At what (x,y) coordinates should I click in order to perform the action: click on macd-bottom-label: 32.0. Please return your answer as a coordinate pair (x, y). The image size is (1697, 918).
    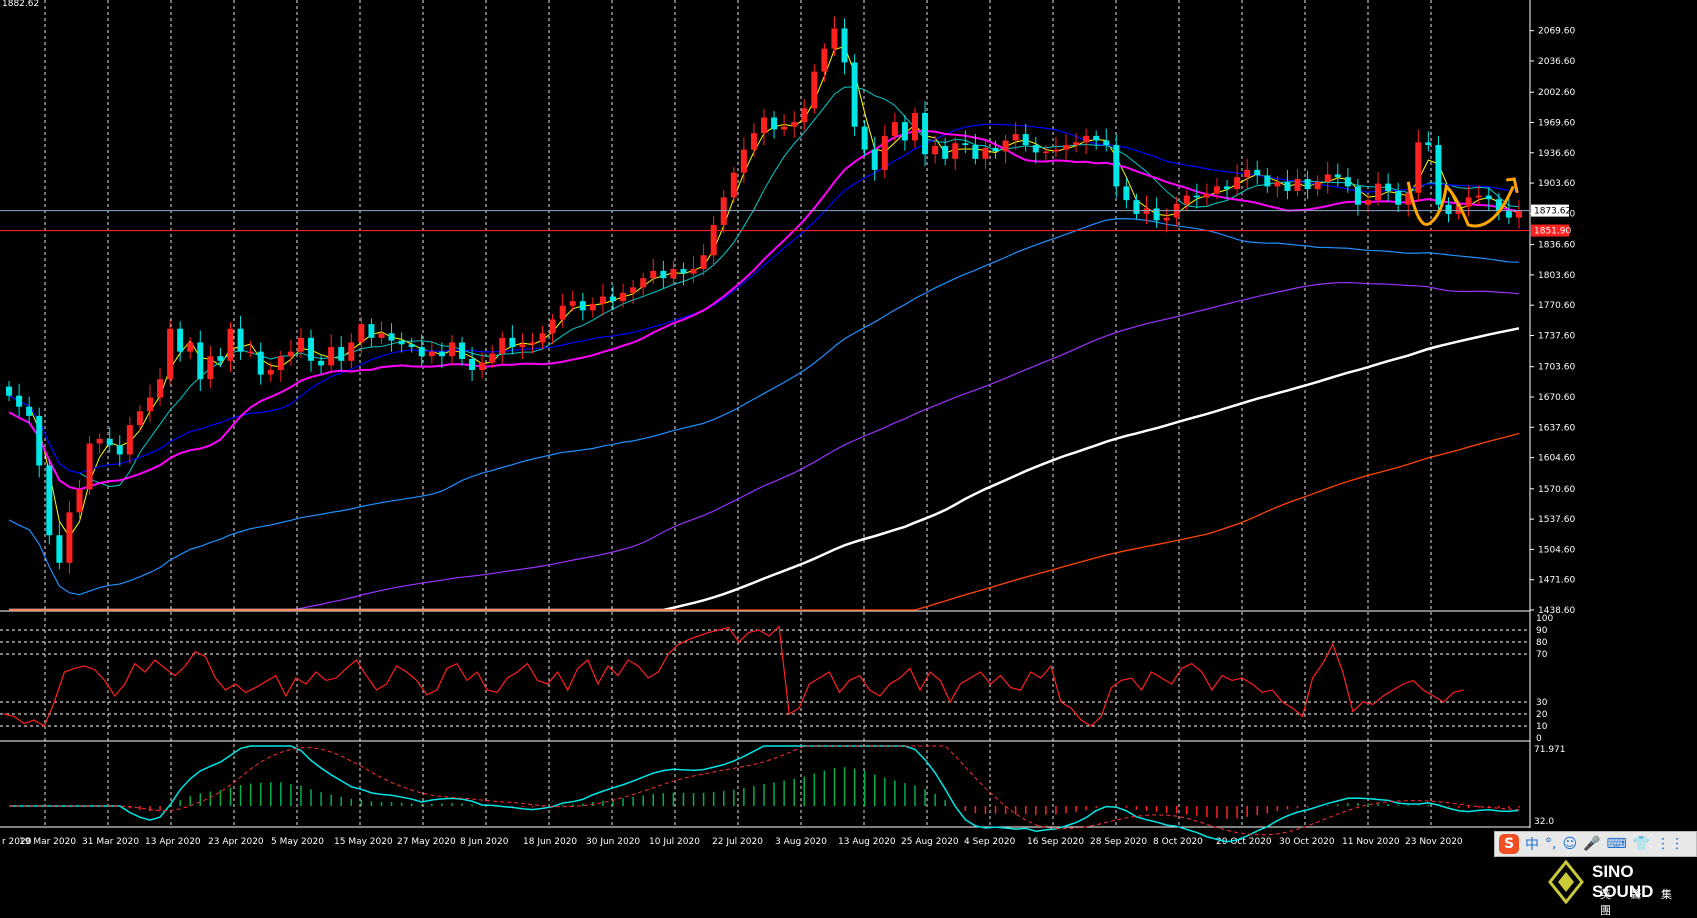
    Looking at the image, I should click on (1544, 822).